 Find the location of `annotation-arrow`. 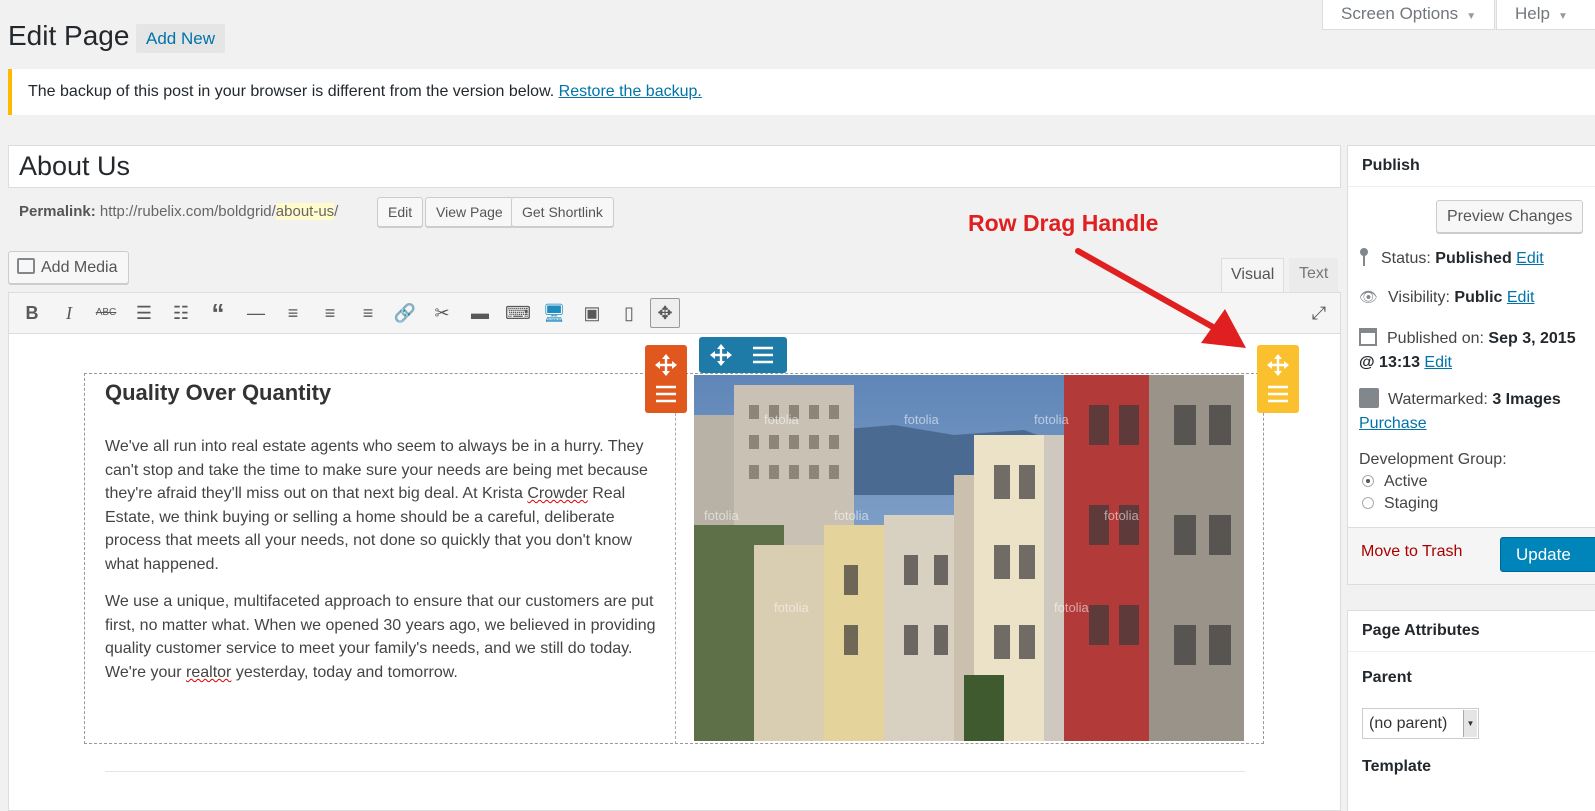

annotation-arrow is located at coordinates (1160, 298).